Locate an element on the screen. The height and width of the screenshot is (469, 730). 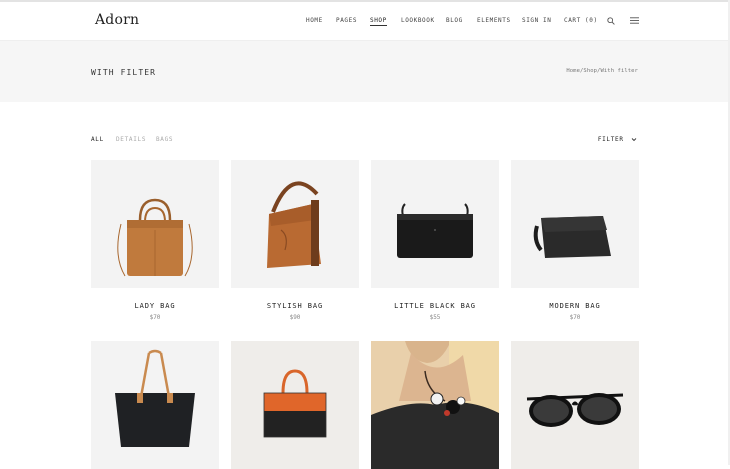
nav-item-home: HOME is located at coordinates (314, 20).